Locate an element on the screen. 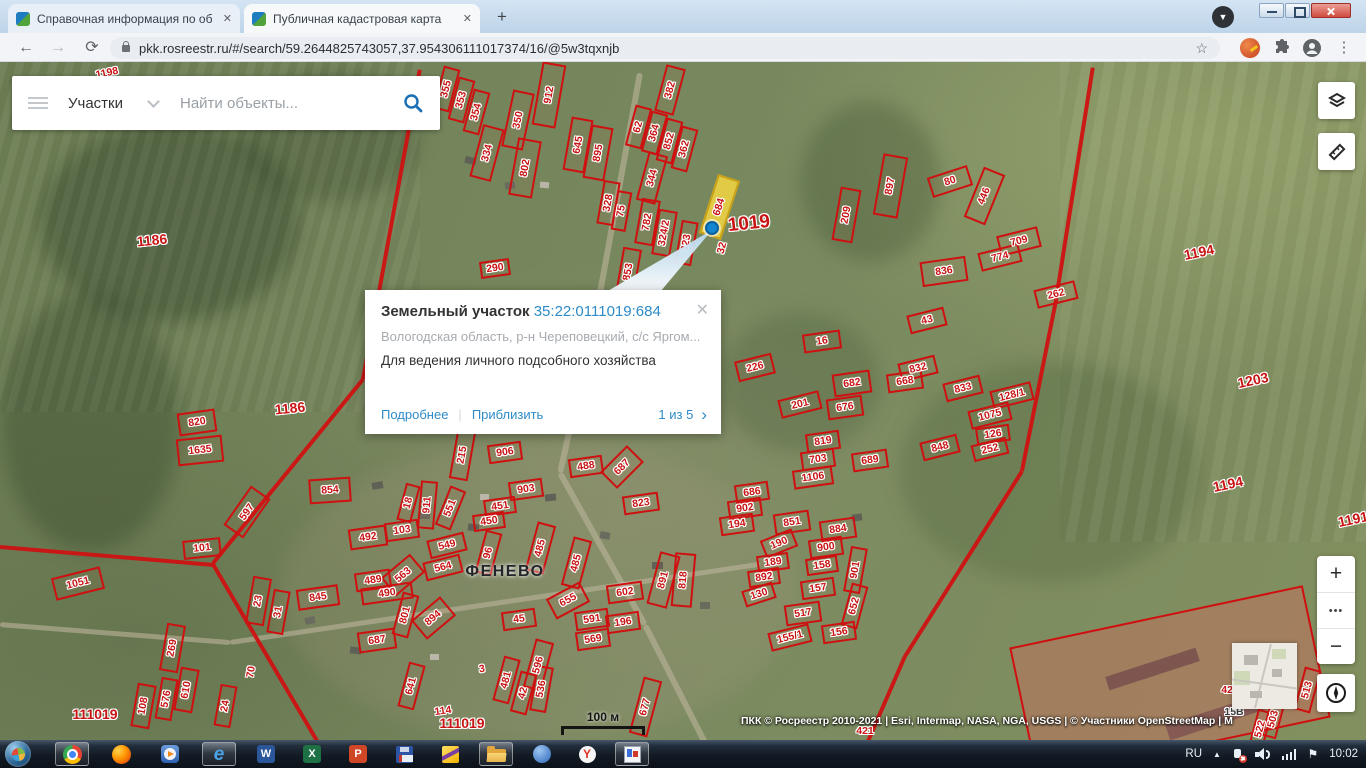 Image resolution: width=1366 pixels, height=768 pixels. taskbar-excel: X is located at coordinates (312, 754).